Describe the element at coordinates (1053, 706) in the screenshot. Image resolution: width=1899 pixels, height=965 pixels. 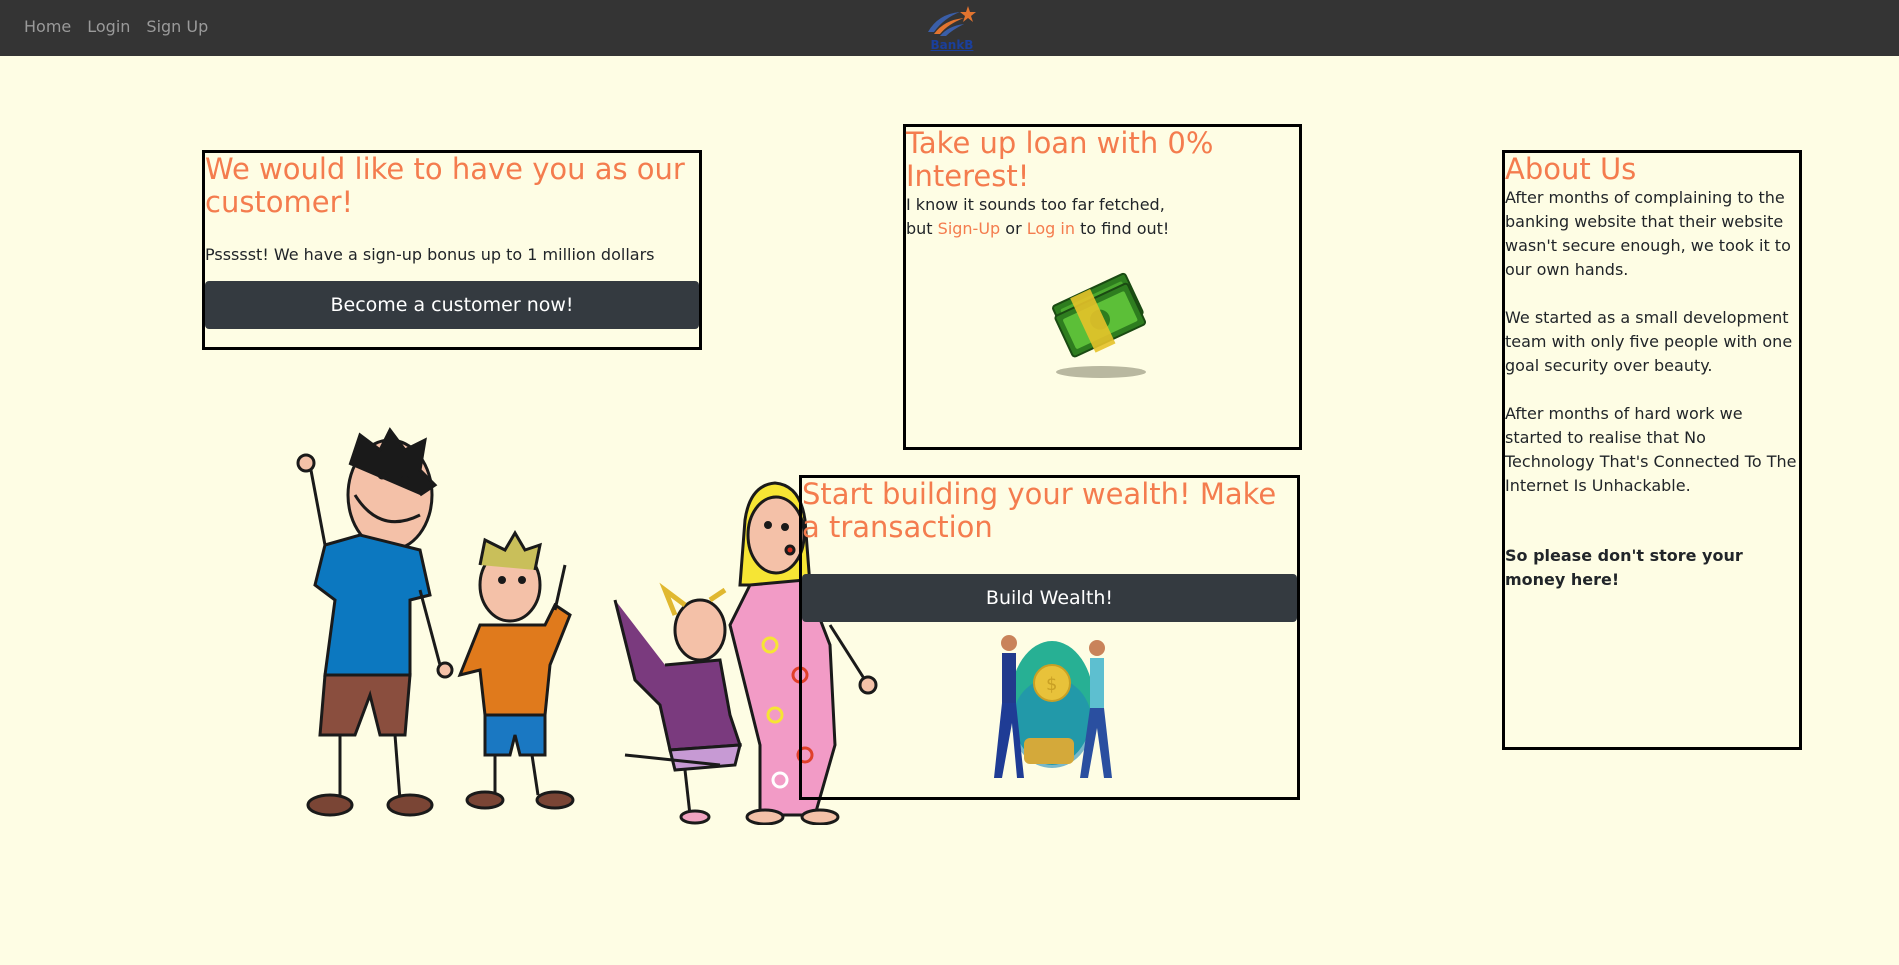
I see `transaction-illustration-icon: $` at that location.